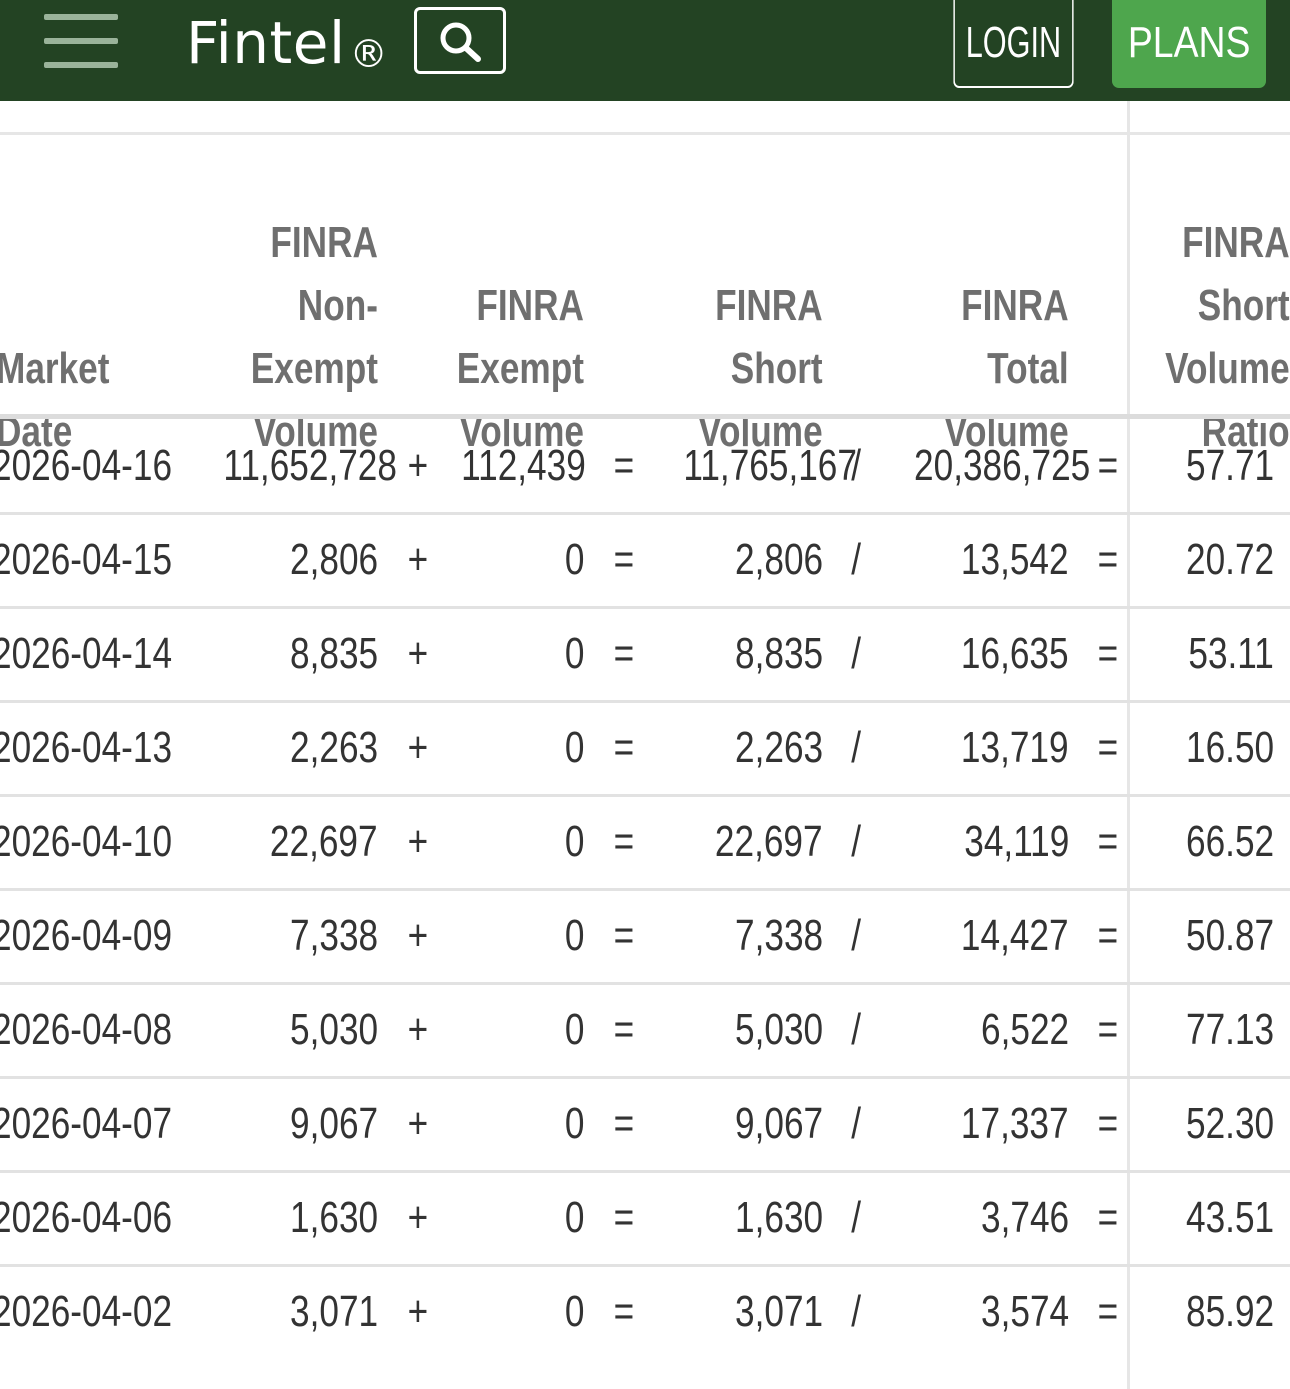  Describe the element at coordinates (1002, 465) in the screenshot. I see `cell-total-volume: 20,386,725` at that location.